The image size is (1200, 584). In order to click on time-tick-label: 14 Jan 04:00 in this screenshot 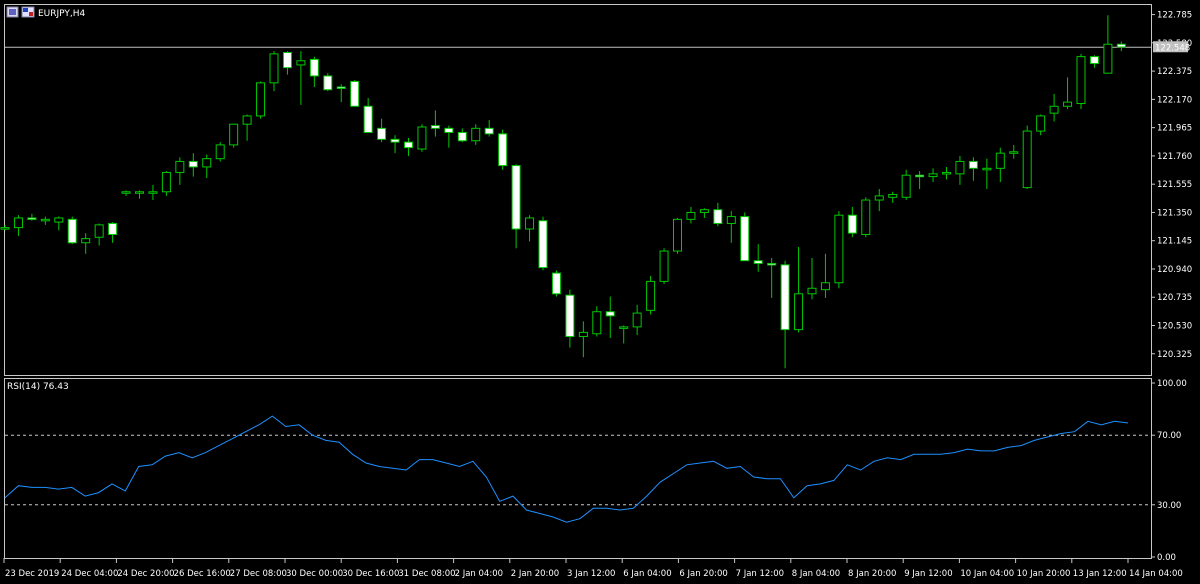, I will do `click(1156, 574)`.